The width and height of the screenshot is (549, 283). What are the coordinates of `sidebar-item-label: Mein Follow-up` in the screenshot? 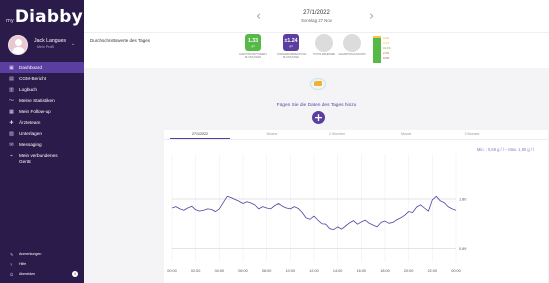 It's located at (35, 111).